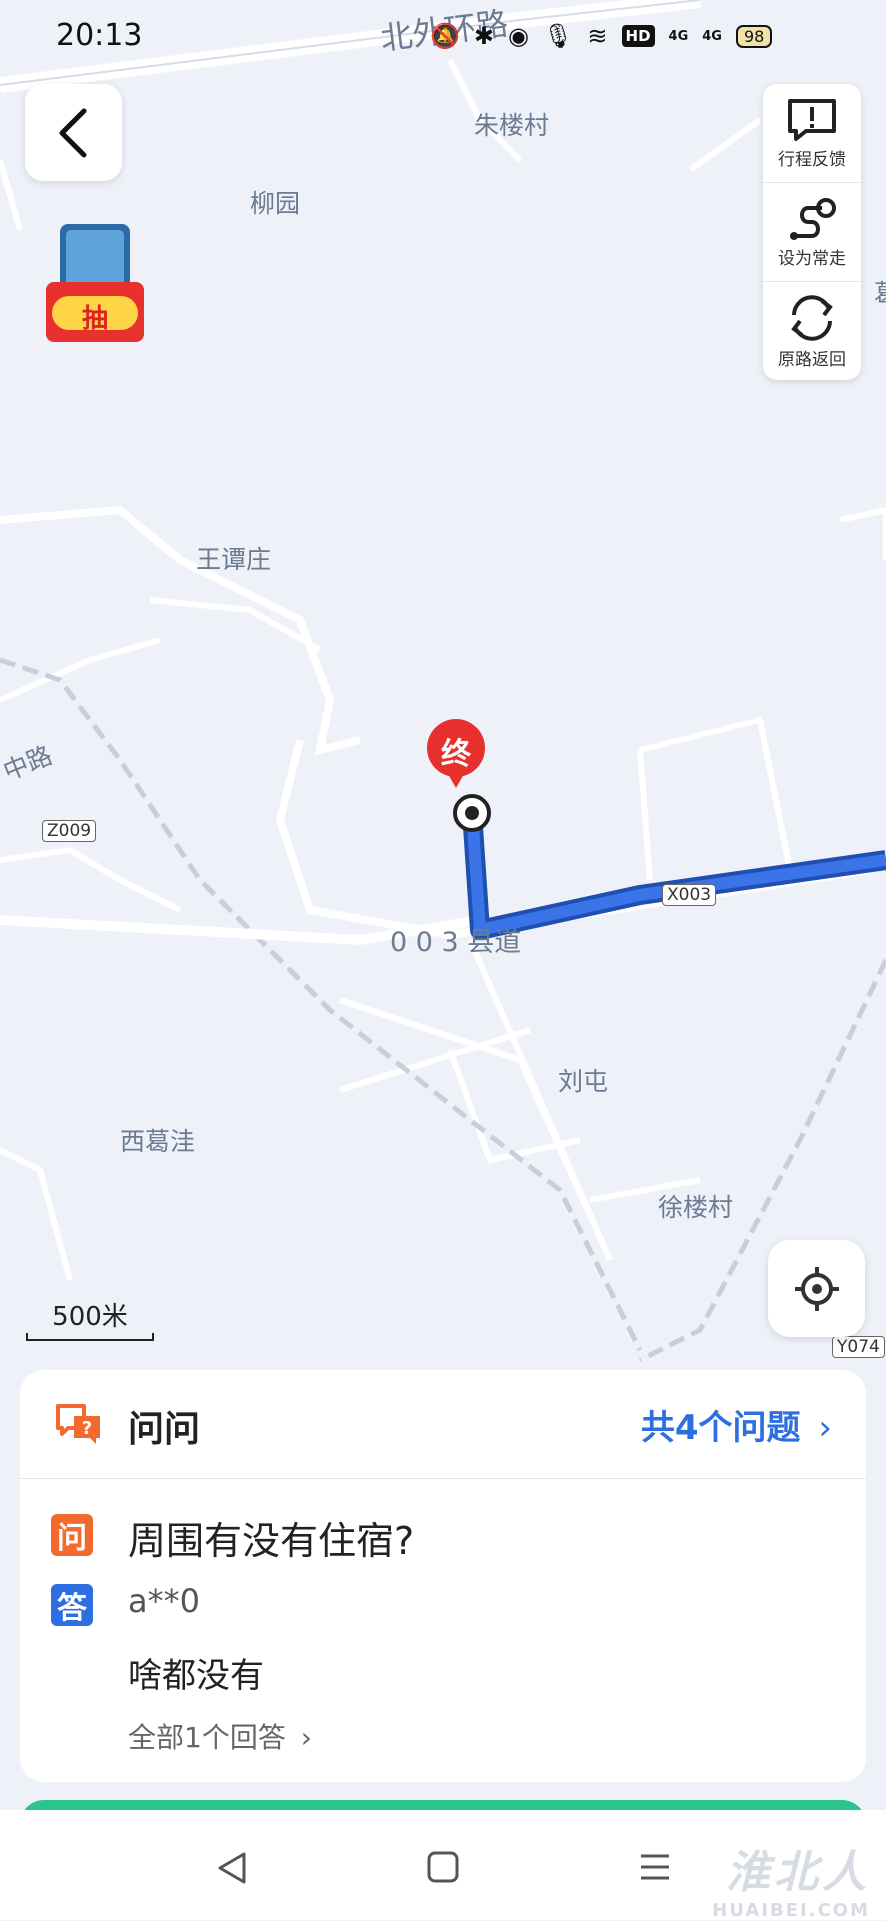  I want to click on chevron-left-icon, so click(72, 132).